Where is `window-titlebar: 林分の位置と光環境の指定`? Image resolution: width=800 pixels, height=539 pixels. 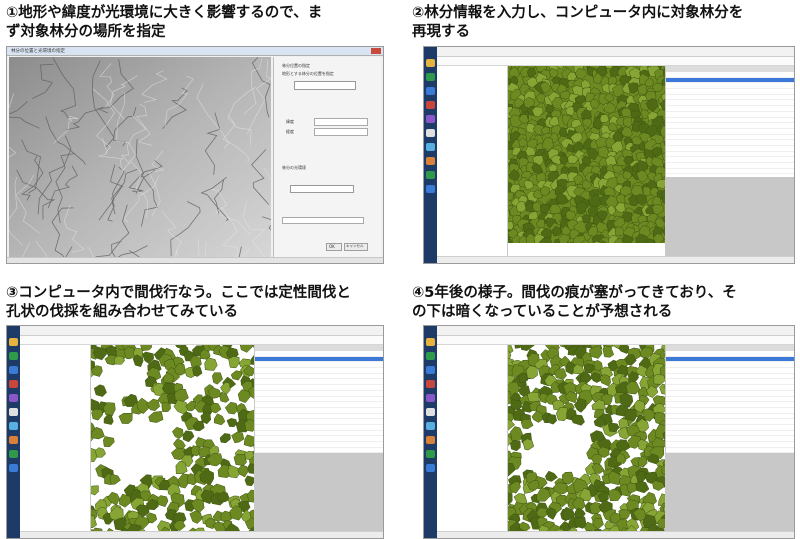 window-titlebar: 林分の位置と光環境の指定 is located at coordinates (195, 51).